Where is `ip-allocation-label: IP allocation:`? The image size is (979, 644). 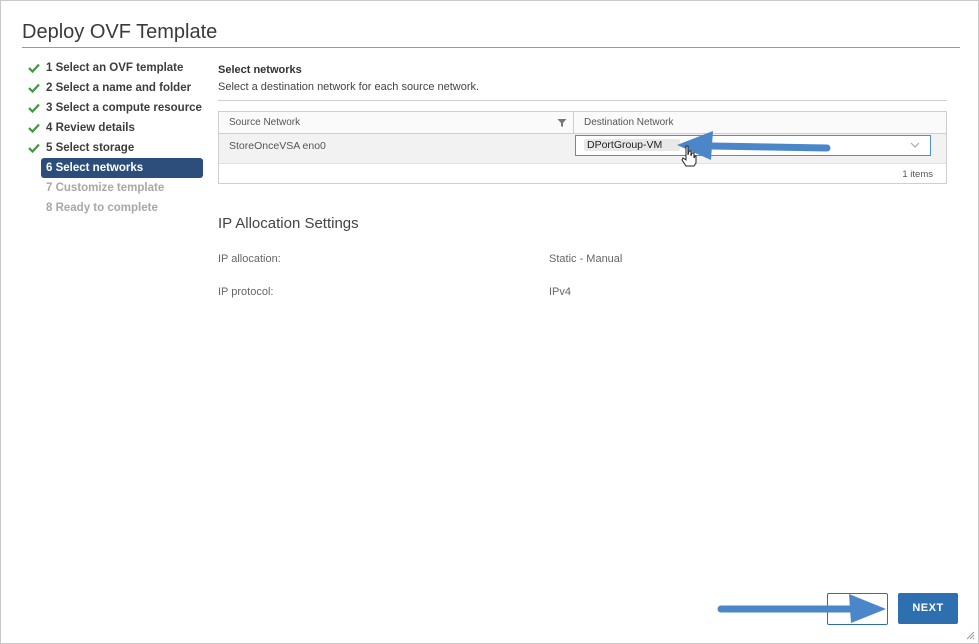
ip-allocation-label: IP allocation: is located at coordinates (249, 259).